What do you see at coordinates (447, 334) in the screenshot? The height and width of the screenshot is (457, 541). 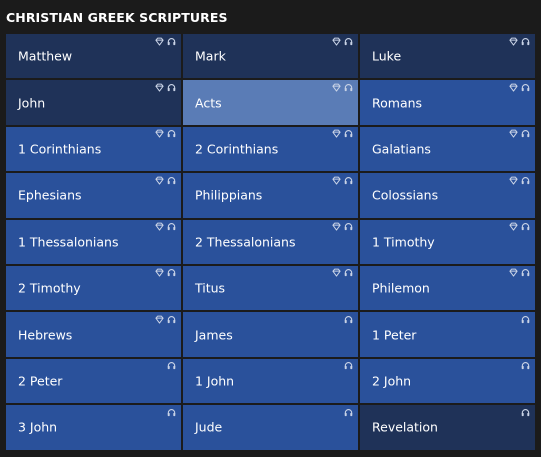 I see `book-tile-1-peter: 1 Peter` at bounding box center [447, 334].